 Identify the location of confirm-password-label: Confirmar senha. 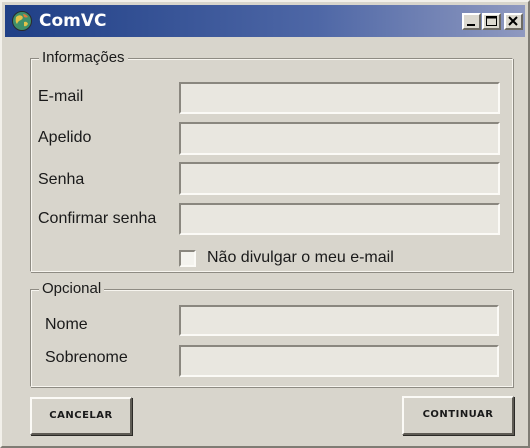
(97, 218).